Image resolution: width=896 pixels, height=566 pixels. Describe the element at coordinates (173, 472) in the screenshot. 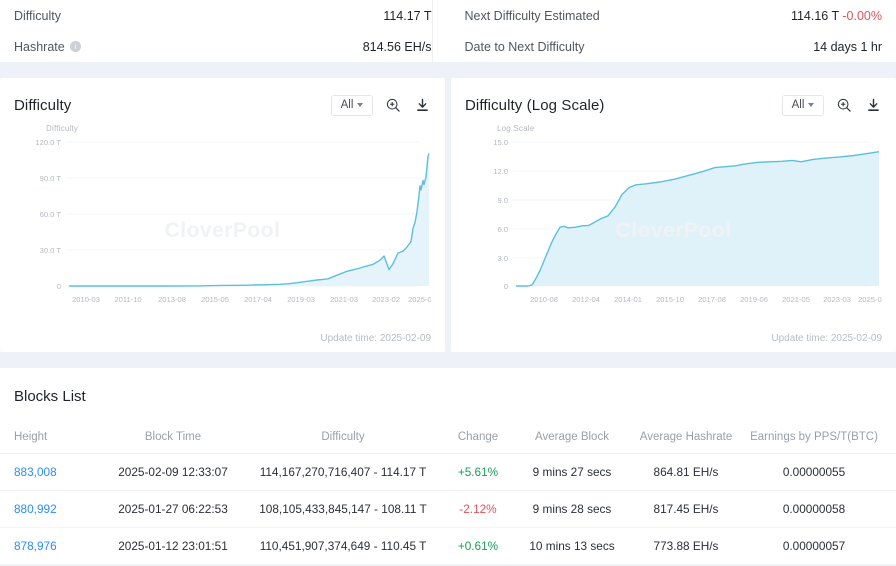

I see `cell-block-time: 2025-02-09 12:33:07` at that location.